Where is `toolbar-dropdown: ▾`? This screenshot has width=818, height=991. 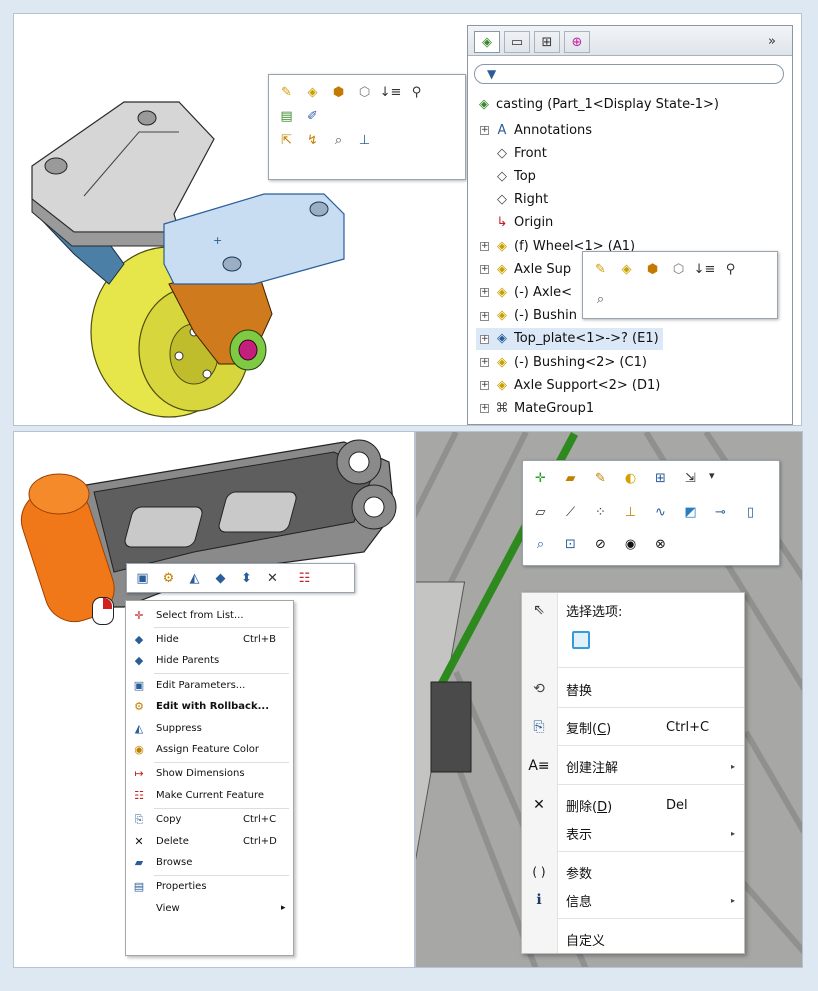 toolbar-dropdown: ▾ is located at coordinates (712, 475).